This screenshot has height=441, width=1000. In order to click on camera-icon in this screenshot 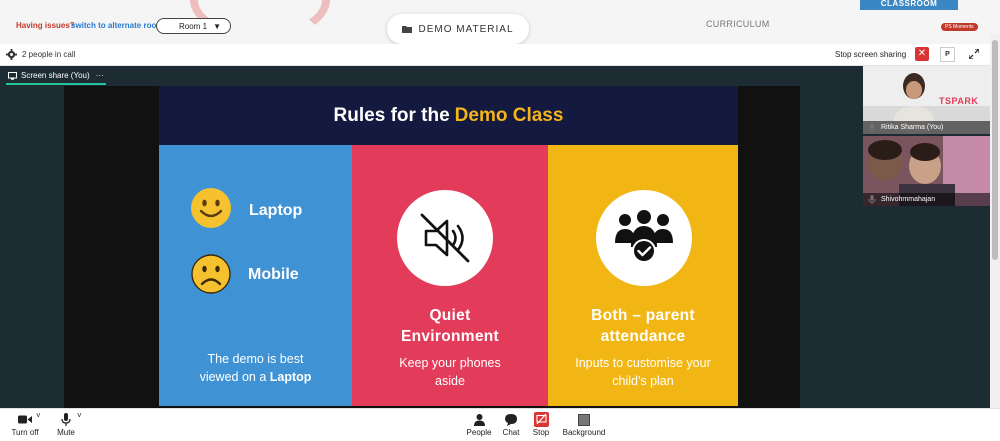, I will do `click(25, 419)`.